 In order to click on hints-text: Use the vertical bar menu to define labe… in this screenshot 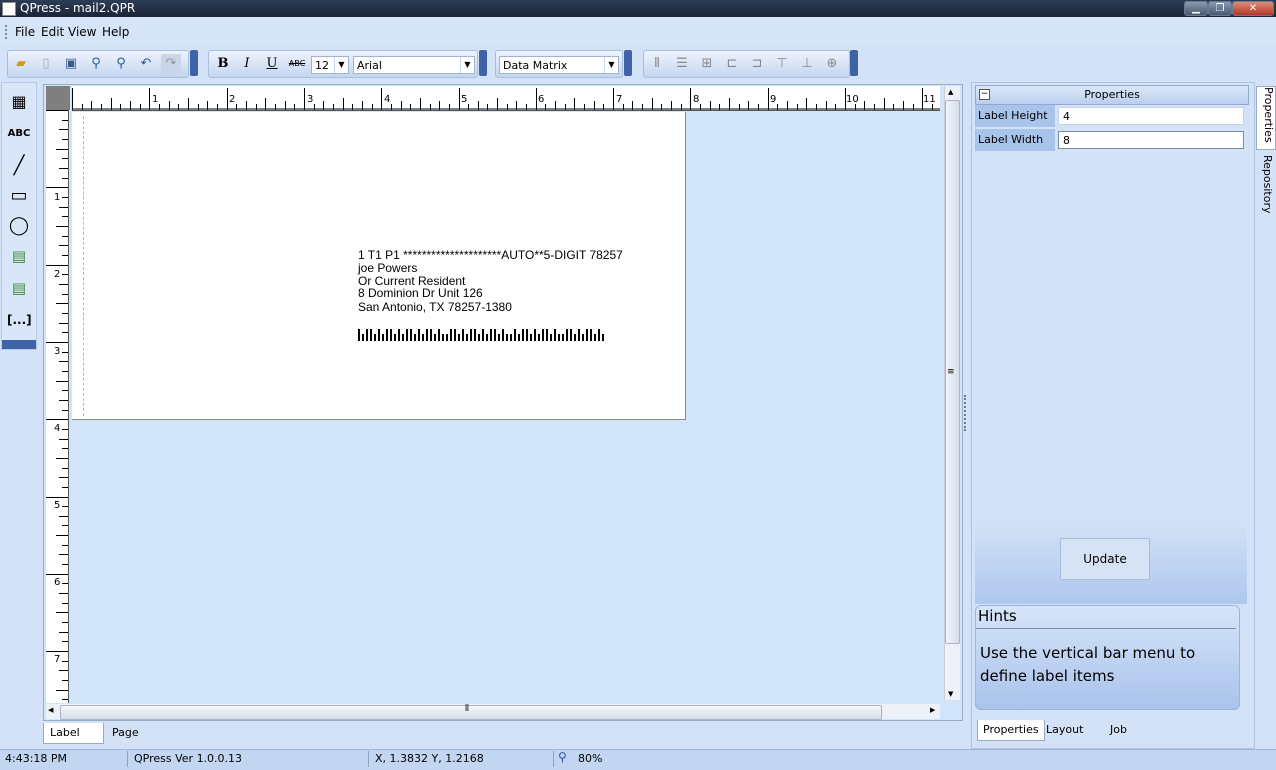, I will do `click(1088, 664)`.